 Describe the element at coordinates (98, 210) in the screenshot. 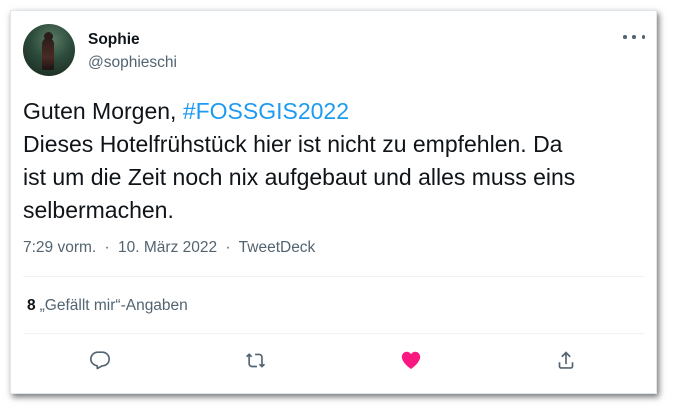

I see `tweet-line-4: selbermachen.` at that location.